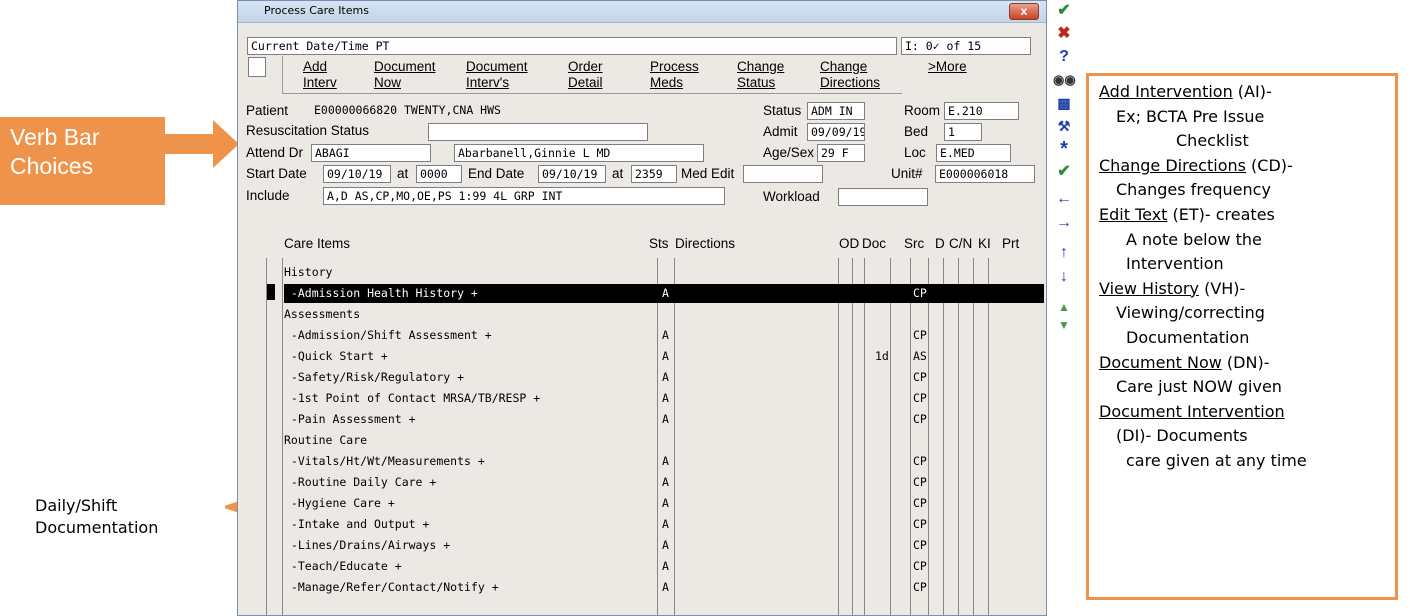 Image resolution: width=1410 pixels, height=616 pixels. I want to click on explanation-line: Intervention, so click(1175, 263).